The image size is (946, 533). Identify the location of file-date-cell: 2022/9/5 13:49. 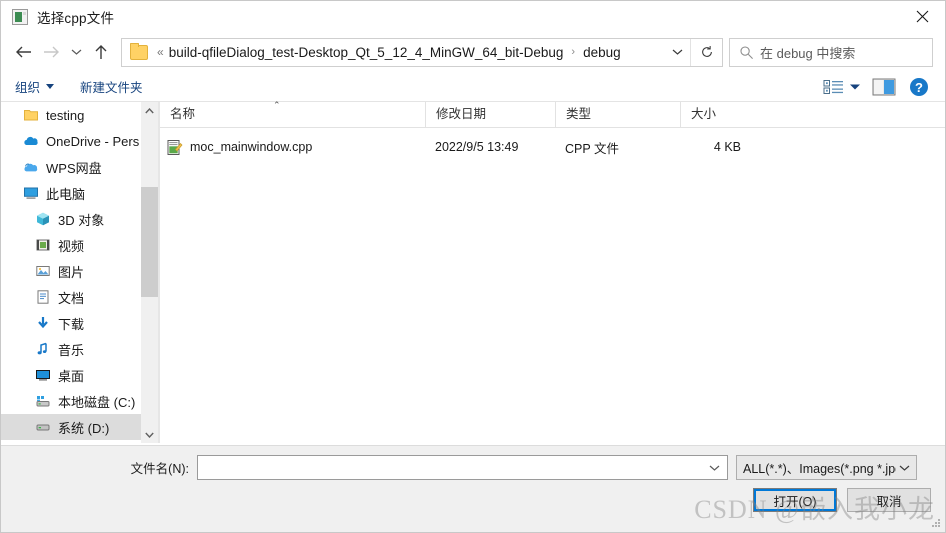
(477, 147).